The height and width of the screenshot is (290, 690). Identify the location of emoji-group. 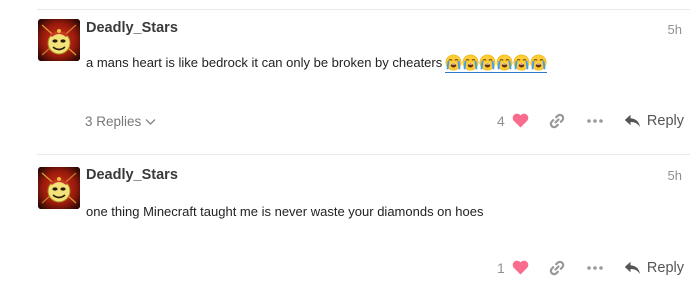
(496, 63).